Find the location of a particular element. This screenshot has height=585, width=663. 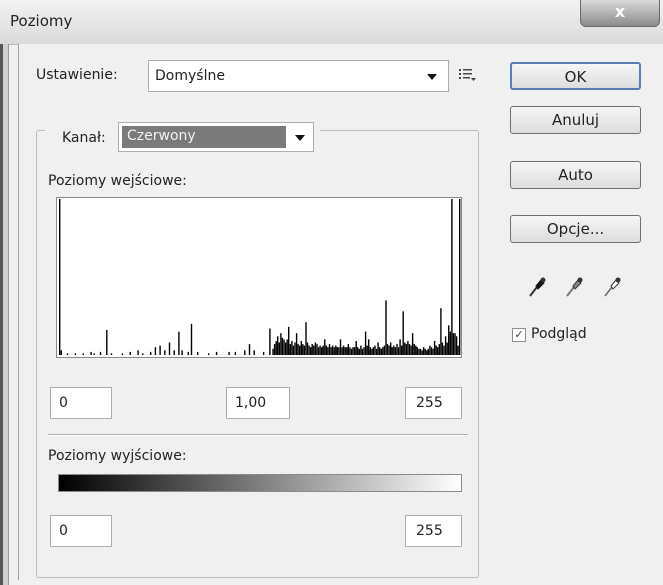

black-point-eyedropper-icon is located at coordinates (537, 287).